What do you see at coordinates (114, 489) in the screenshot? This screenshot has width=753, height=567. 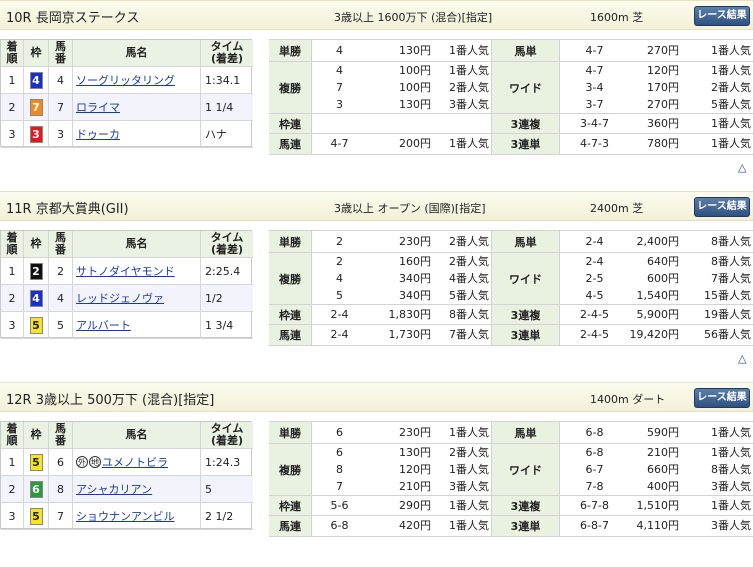 I see `horse-name-link: アシャカリアン` at bounding box center [114, 489].